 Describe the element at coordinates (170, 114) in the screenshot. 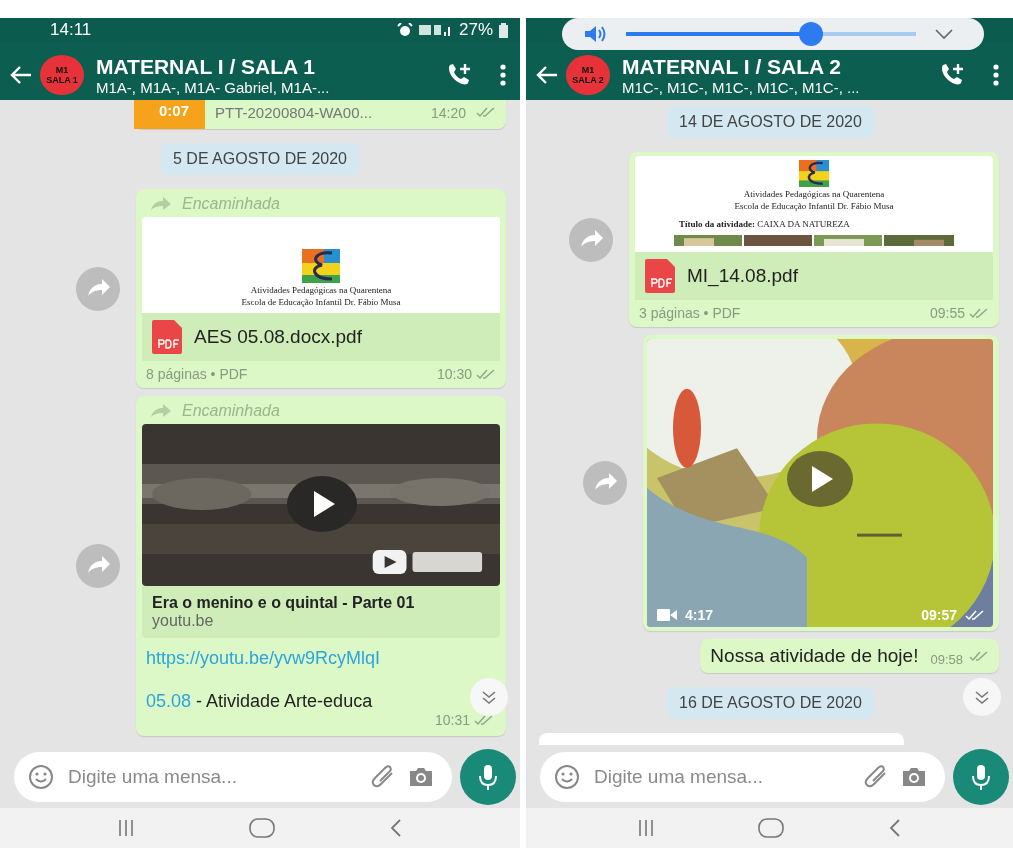

I see `voice-duration: 0:07` at that location.